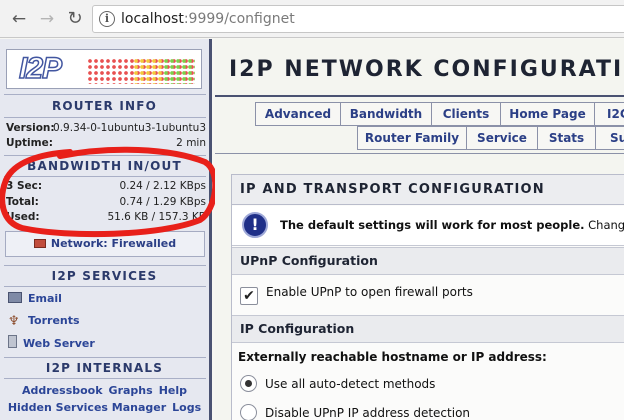 The height and width of the screenshot is (420, 624). I want to click on title-divider, so click(419, 96).